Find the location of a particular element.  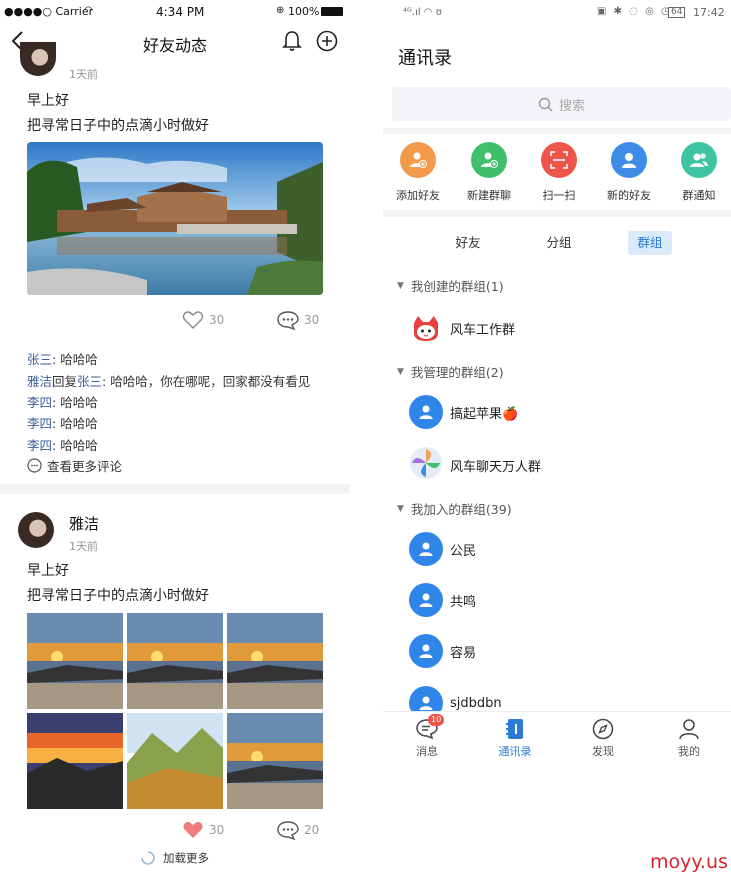

tab-contacts-label: 通讯录 is located at coordinates (515, 751).